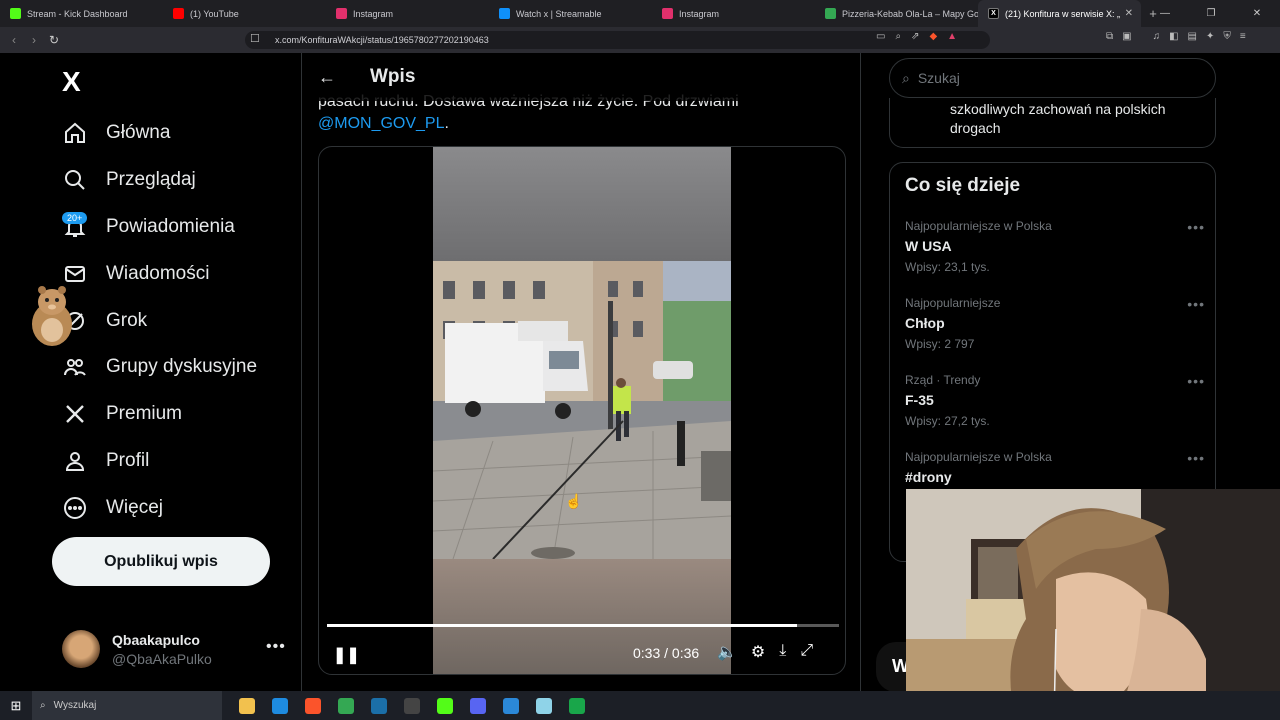  What do you see at coordinates (381, 123) in the screenshot?
I see `mention-link: @MON_GOV_PL` at bounding box center [381, 123].